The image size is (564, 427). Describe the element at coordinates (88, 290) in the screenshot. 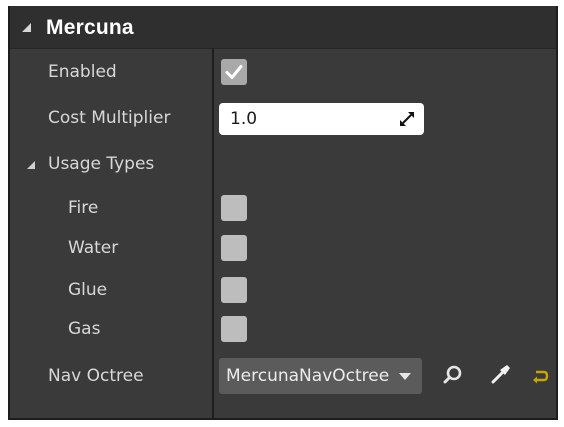

I see `usage-type-label-glue: Glue` at that location.